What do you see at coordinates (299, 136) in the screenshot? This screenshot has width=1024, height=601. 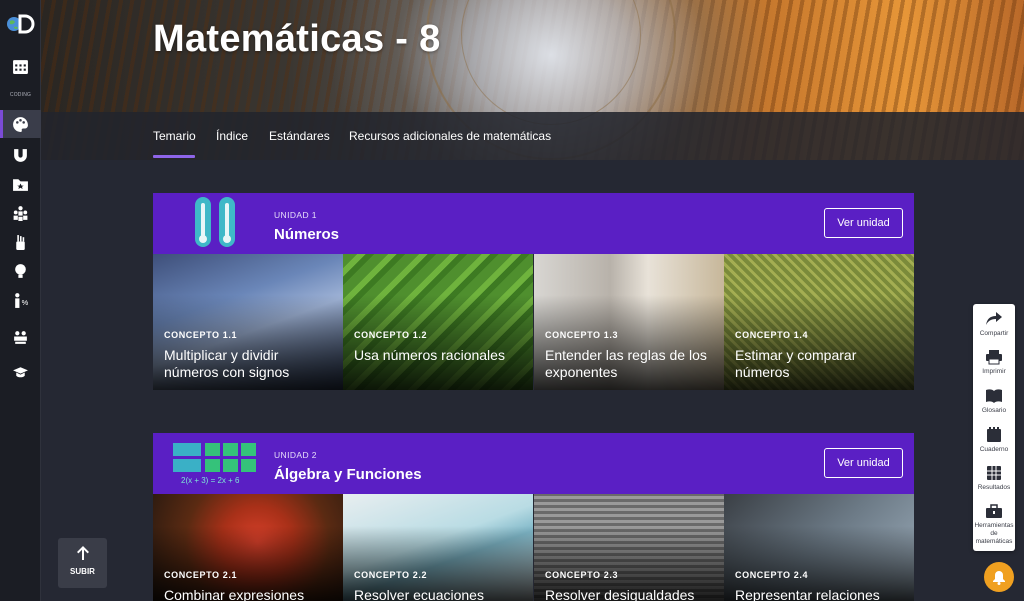 I see `tab-estandares: Estándares` at bounding box center [299, 136].